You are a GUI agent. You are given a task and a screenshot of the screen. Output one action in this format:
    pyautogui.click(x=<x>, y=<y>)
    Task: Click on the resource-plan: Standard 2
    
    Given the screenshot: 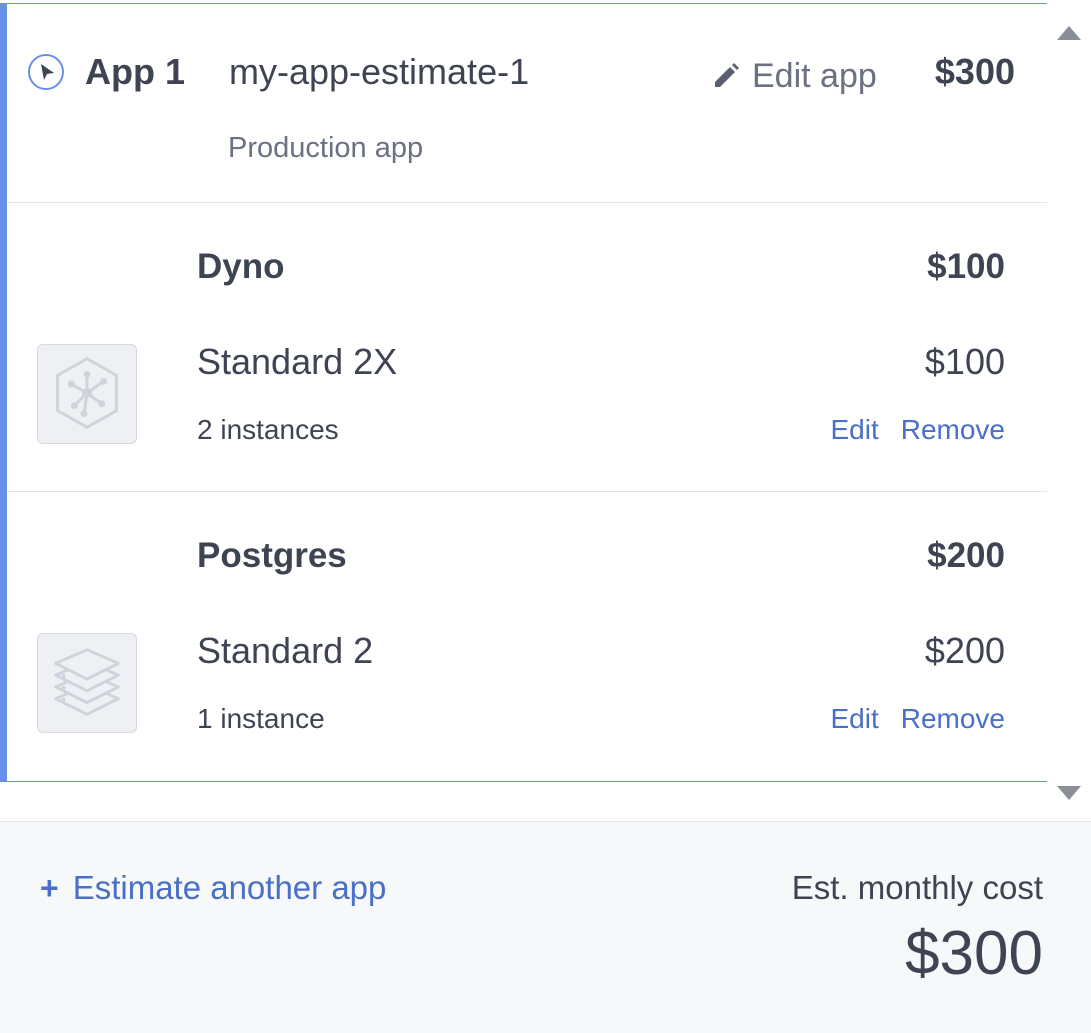 What is the action you would take?
    pyautogui.click(x=285, y=650)
    